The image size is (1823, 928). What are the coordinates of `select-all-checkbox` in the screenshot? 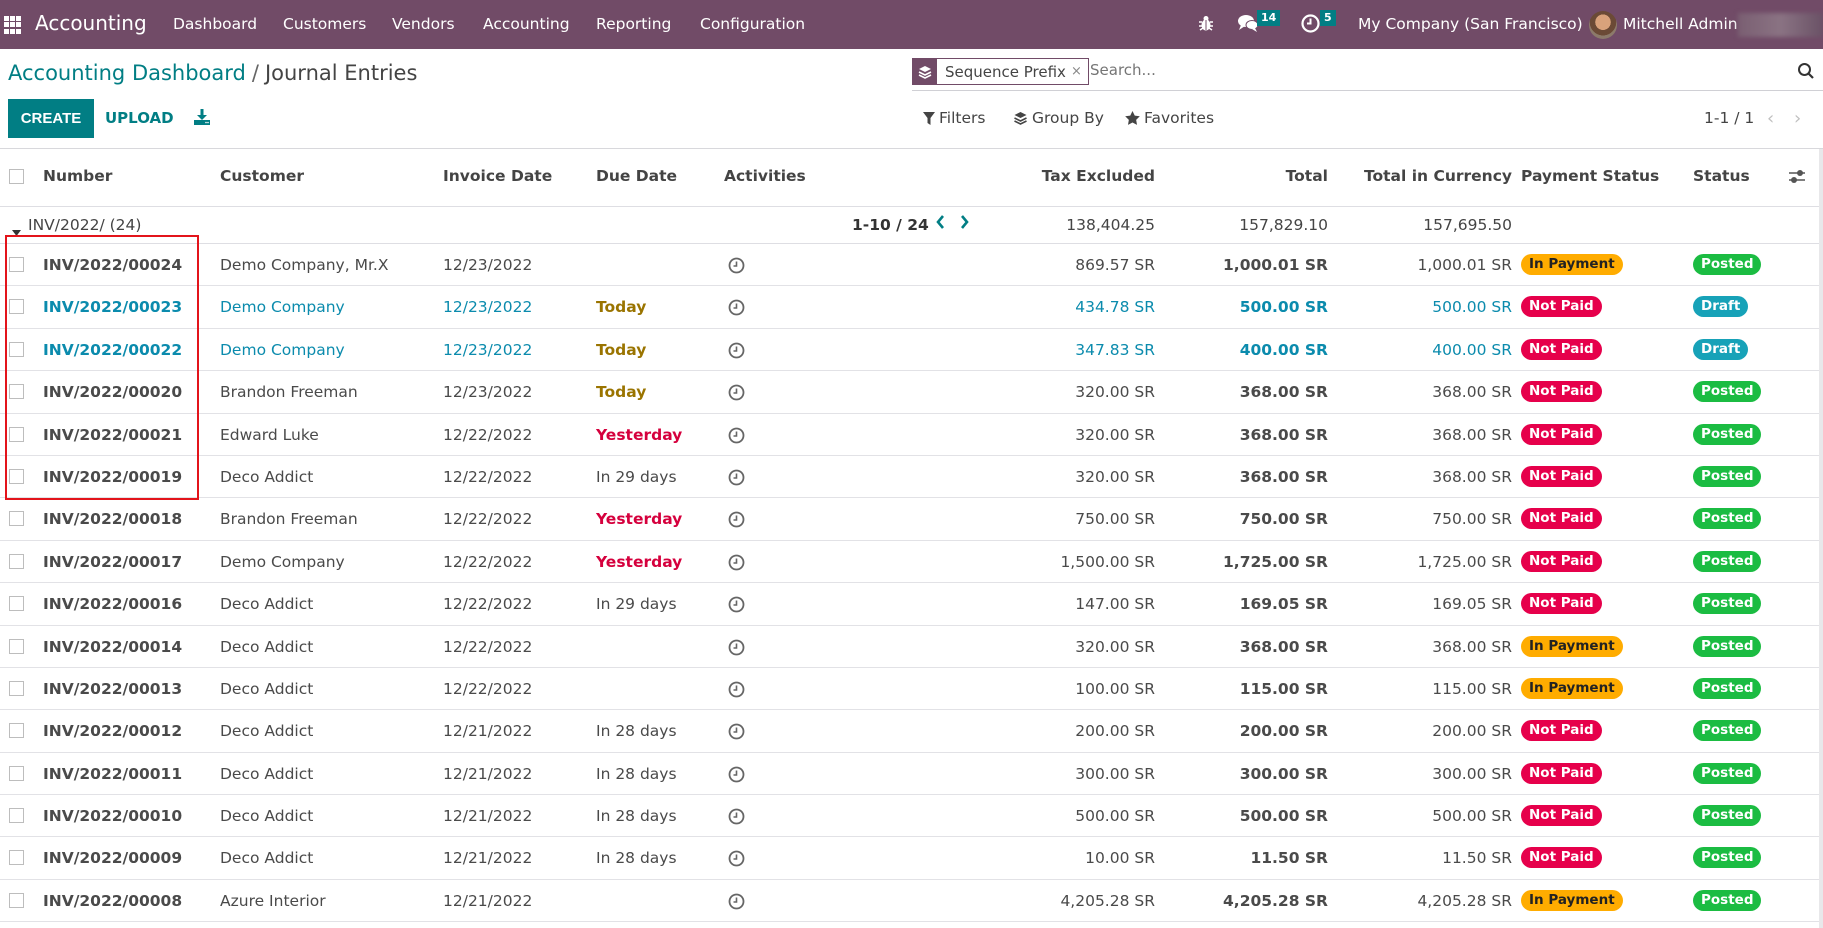 It's located at (16, 176).